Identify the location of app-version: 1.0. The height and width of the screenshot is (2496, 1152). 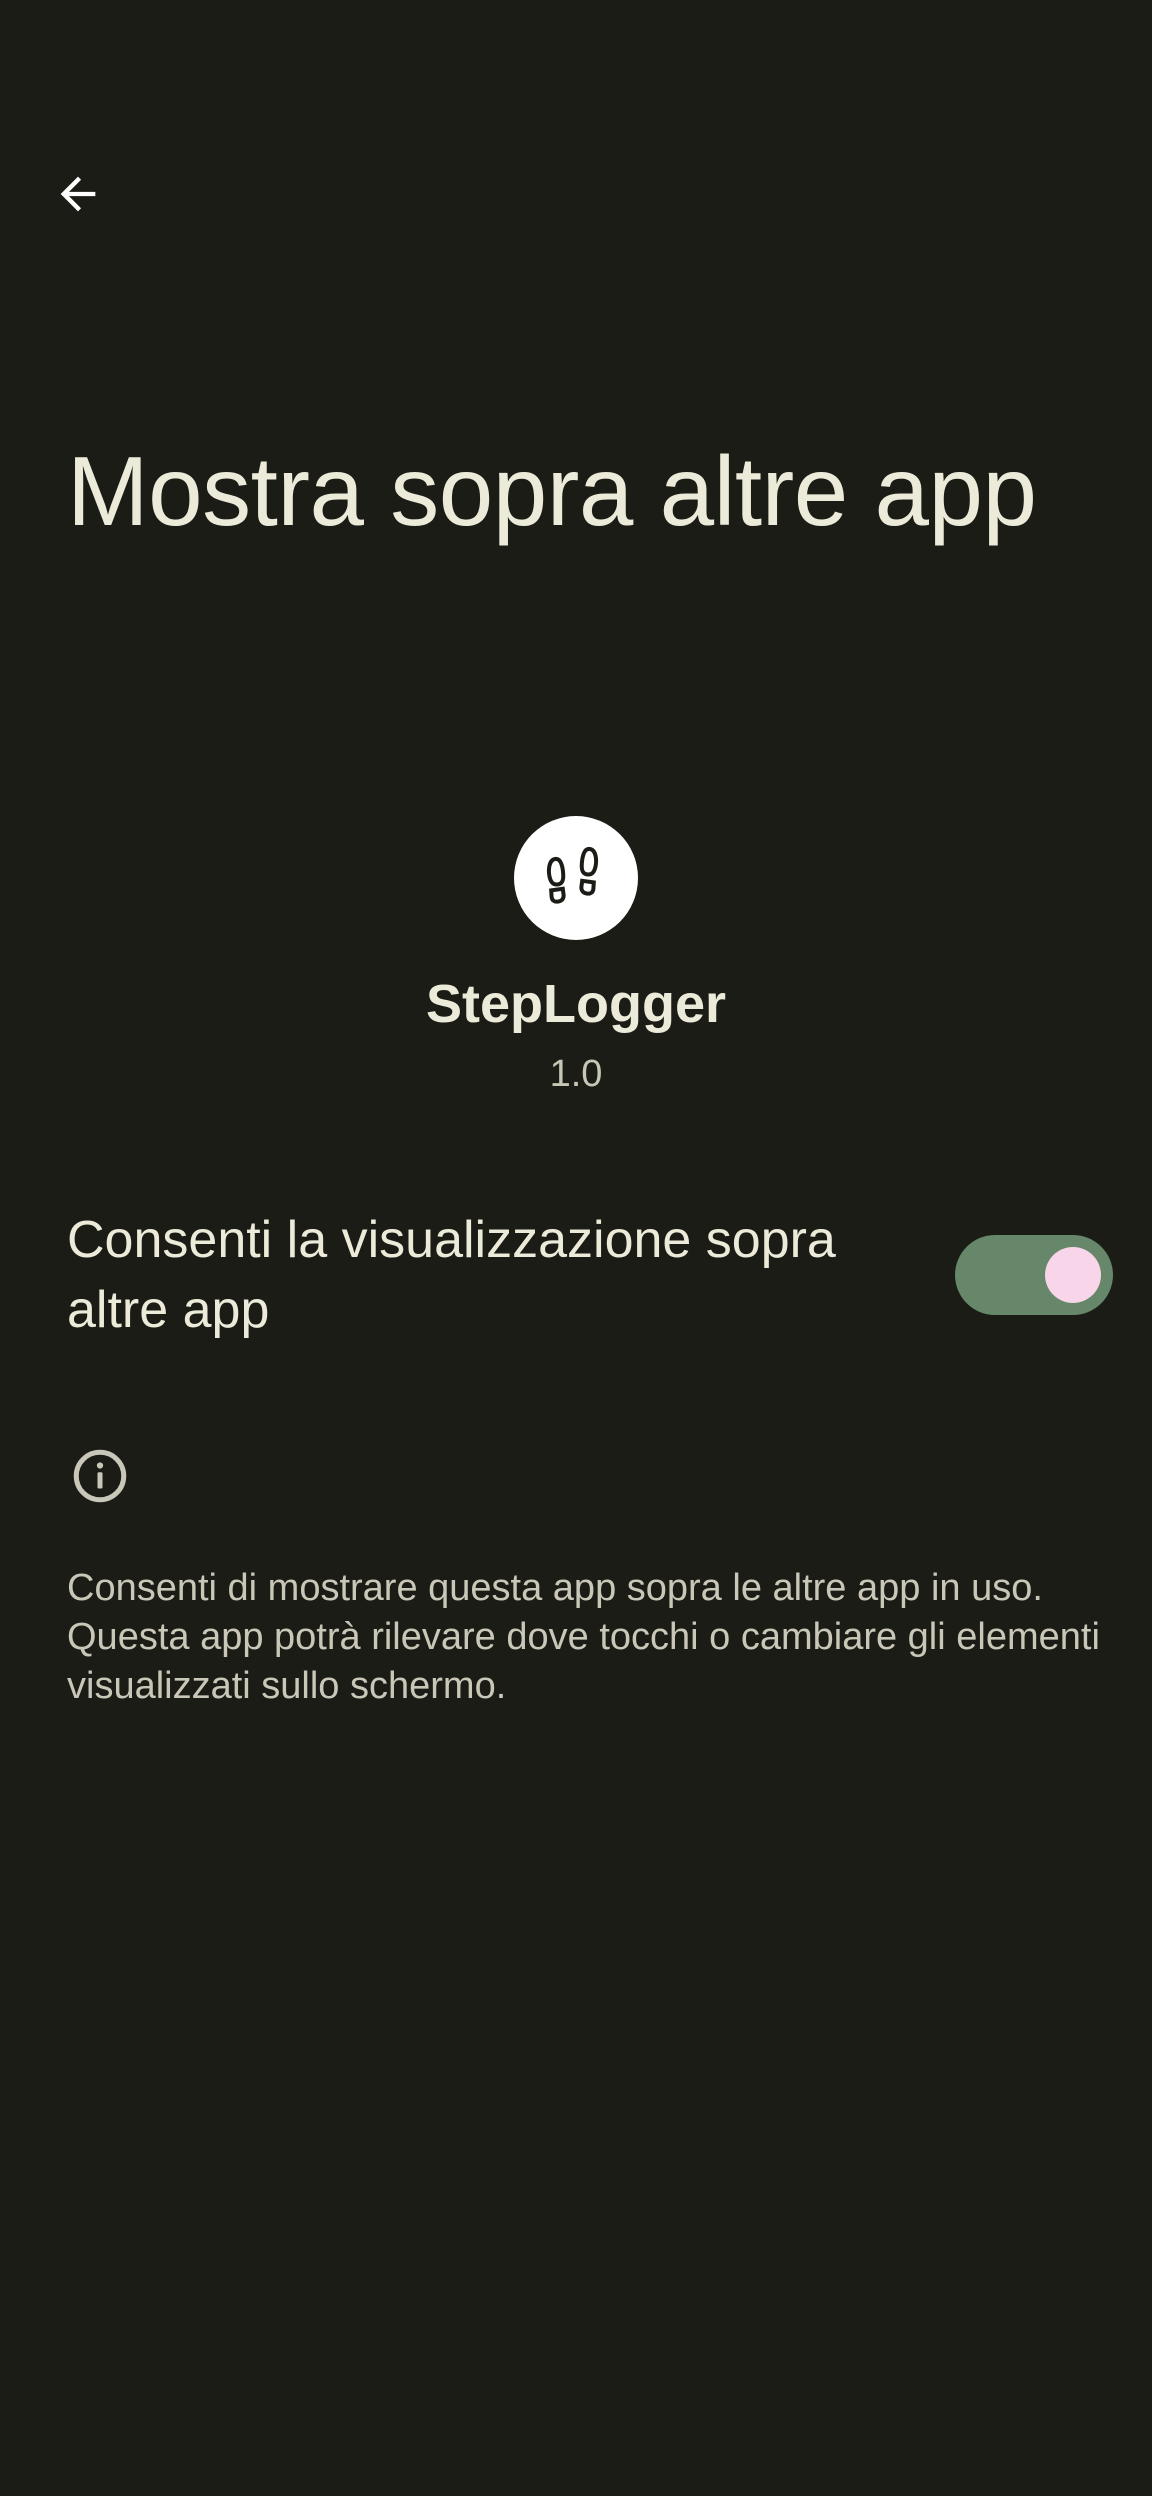
(576, 1074).